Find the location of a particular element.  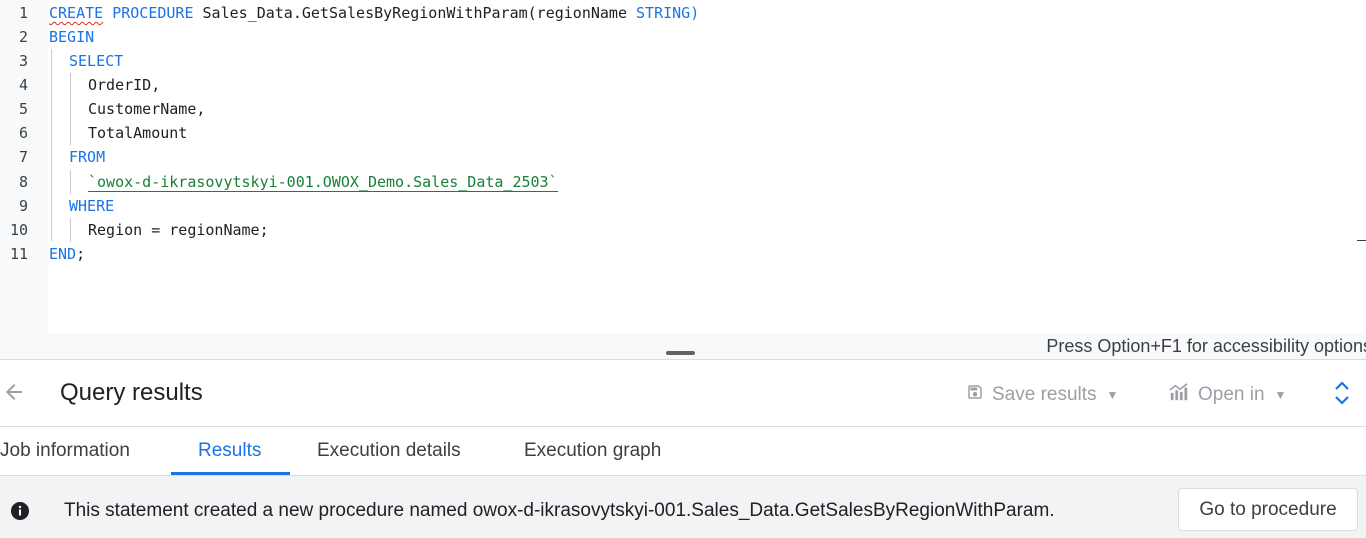

tab-execution-graph: Execution graph is located at coordinates (592, 451).